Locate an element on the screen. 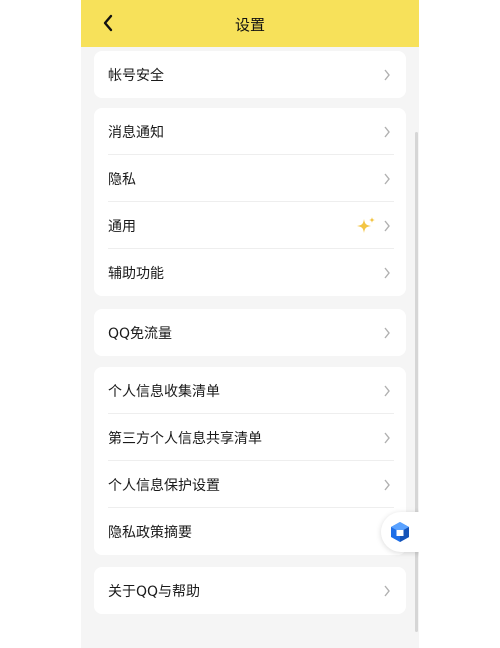  settings-item-label: 隐私 is located at coordinates (122, 179).